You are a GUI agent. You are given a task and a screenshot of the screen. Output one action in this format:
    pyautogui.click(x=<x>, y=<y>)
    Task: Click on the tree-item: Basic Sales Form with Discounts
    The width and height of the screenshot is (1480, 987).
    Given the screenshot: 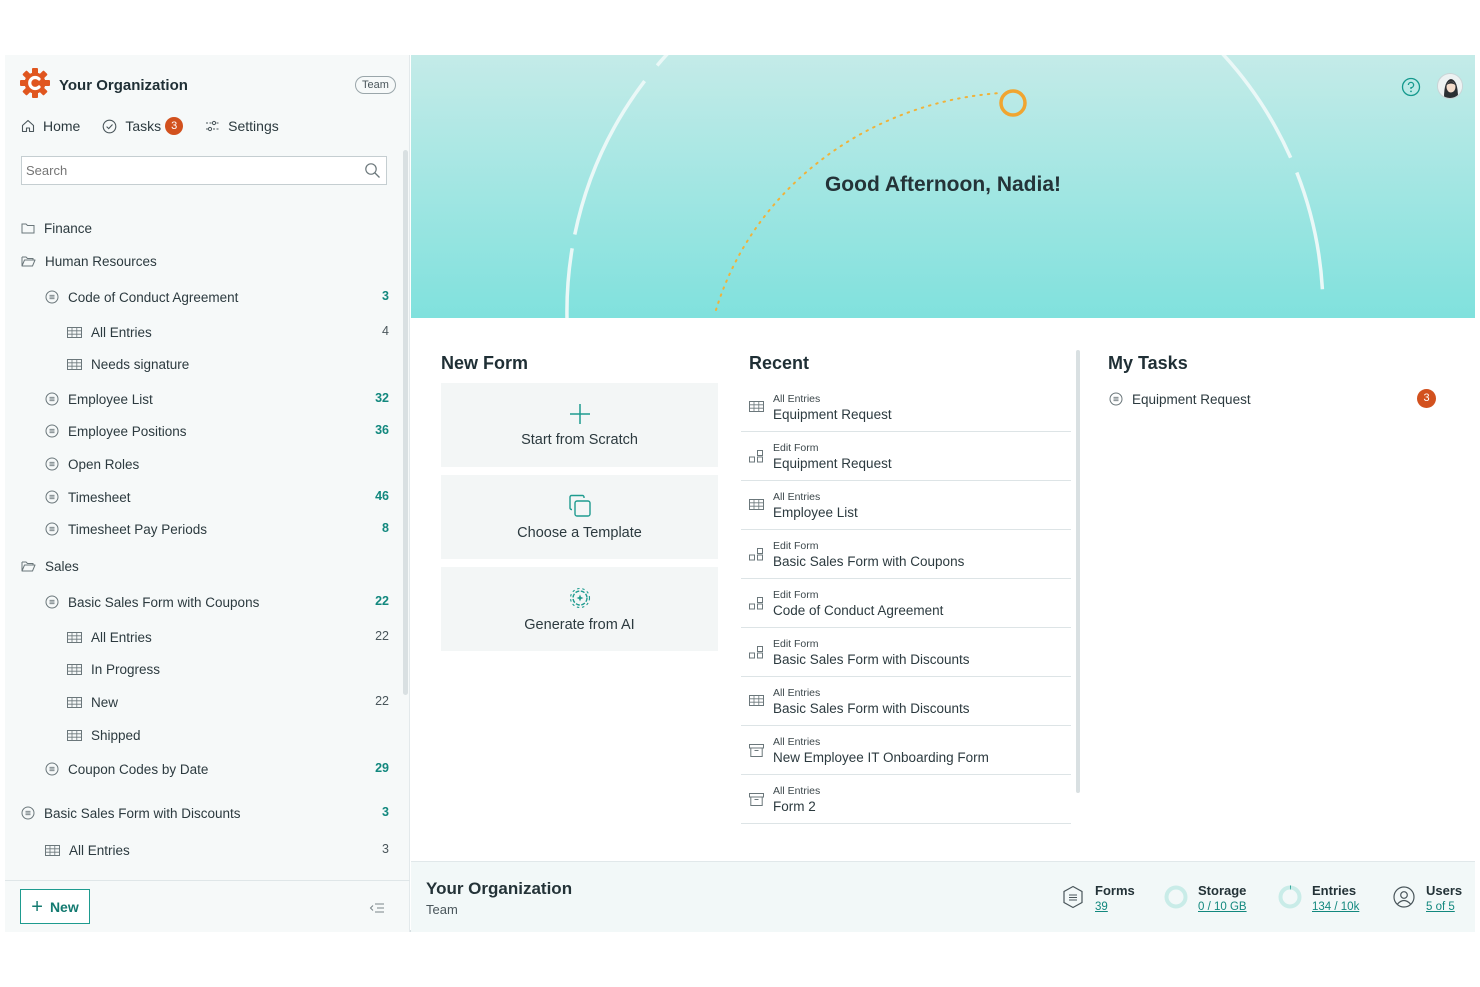 What is the action you would take?
    pyautogui.click(x=131, y=813)
    